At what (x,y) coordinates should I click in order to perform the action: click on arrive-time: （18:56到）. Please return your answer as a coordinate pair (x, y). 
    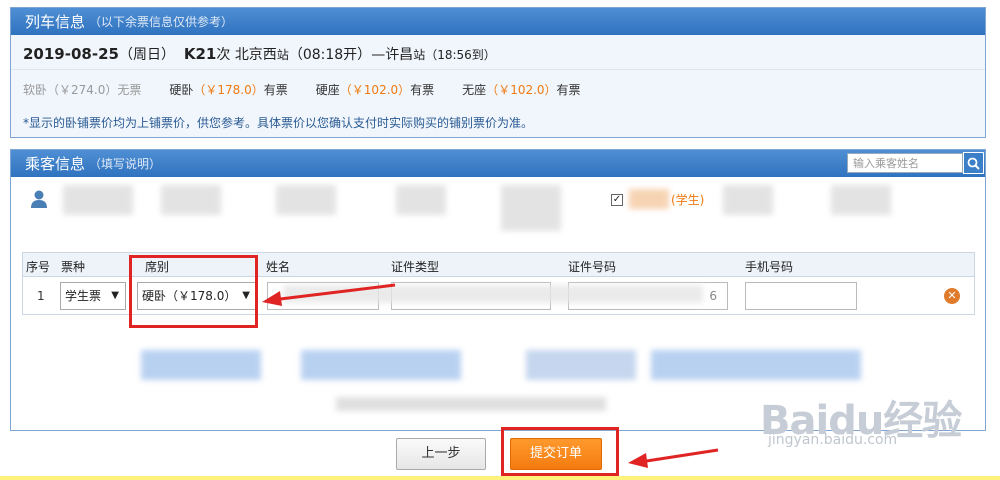
    Looking at the image, I should click on (460, 55).